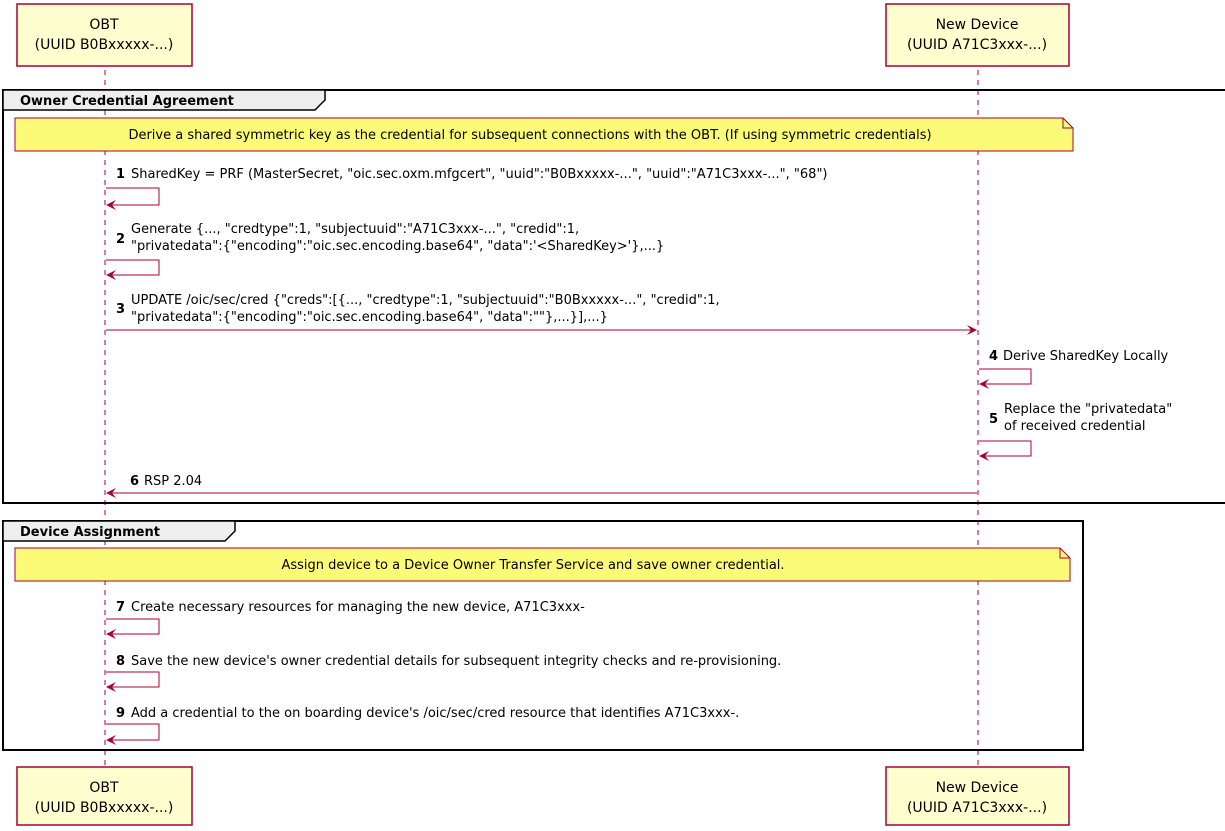 The image size is (1225, 831). What do you see at coordinates (127, 101) in the screenshot?
I see `group-title: Owner Credential Agreement` at bounding box center [127, 101].